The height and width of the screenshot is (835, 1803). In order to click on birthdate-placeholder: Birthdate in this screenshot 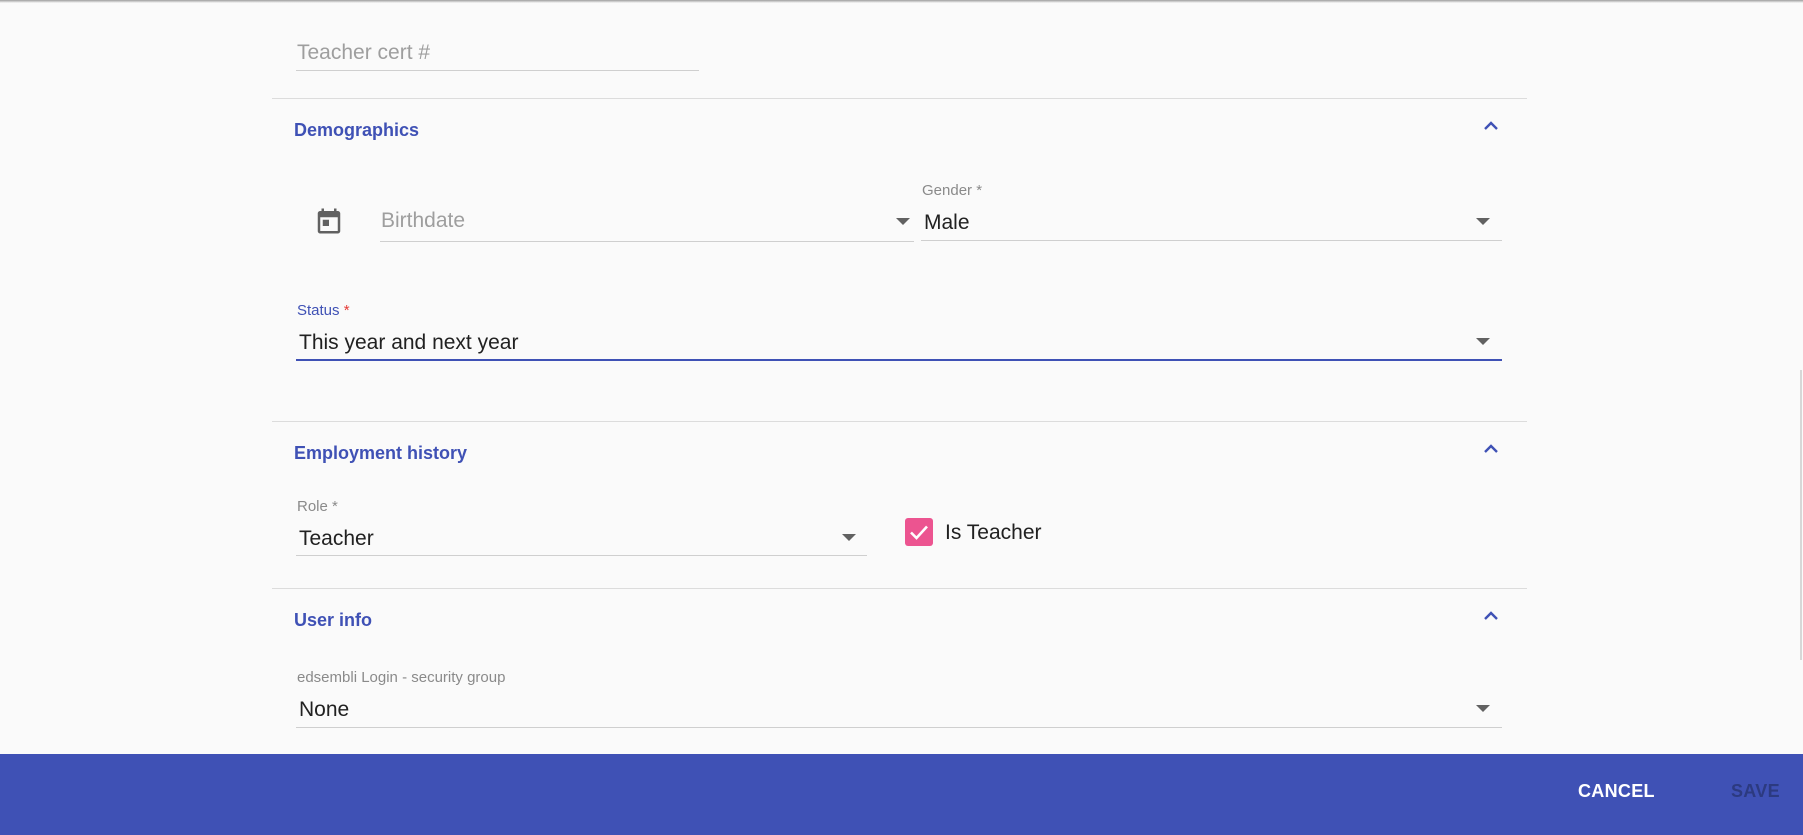, I will do `click(423, 220)`.